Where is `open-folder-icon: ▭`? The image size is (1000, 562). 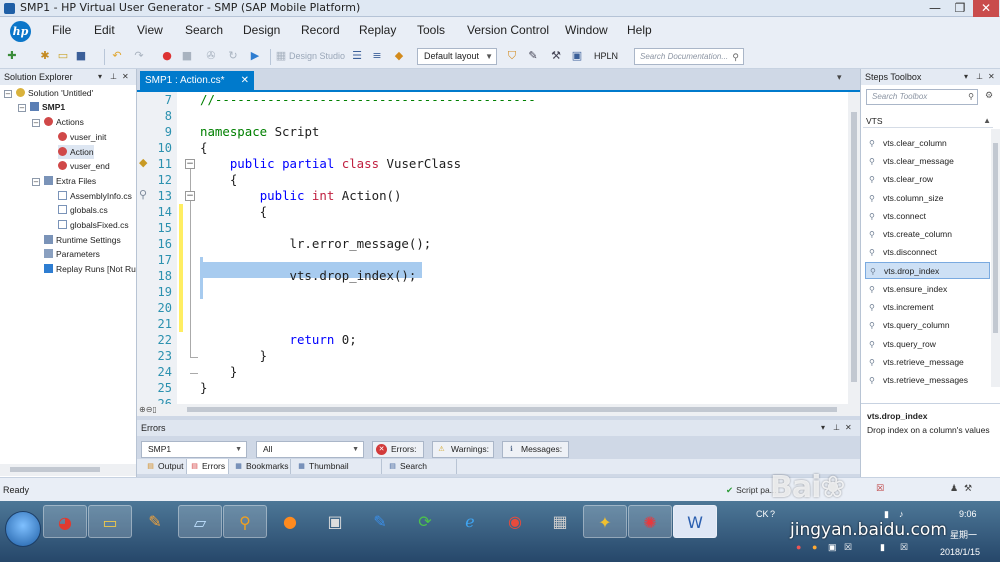 open-folder-icon: ▭ is located at coordinates (63, 56).